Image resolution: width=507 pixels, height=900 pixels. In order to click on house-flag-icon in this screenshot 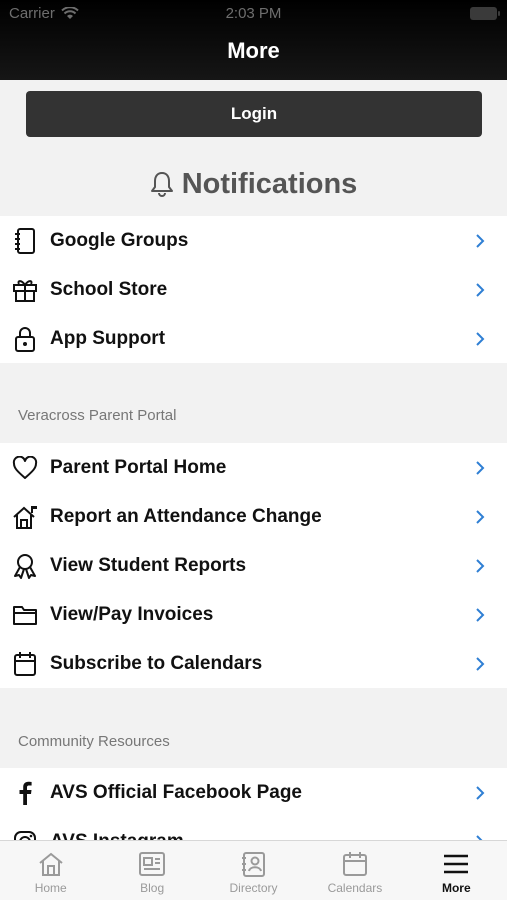, I will do `click(25, 517)`.